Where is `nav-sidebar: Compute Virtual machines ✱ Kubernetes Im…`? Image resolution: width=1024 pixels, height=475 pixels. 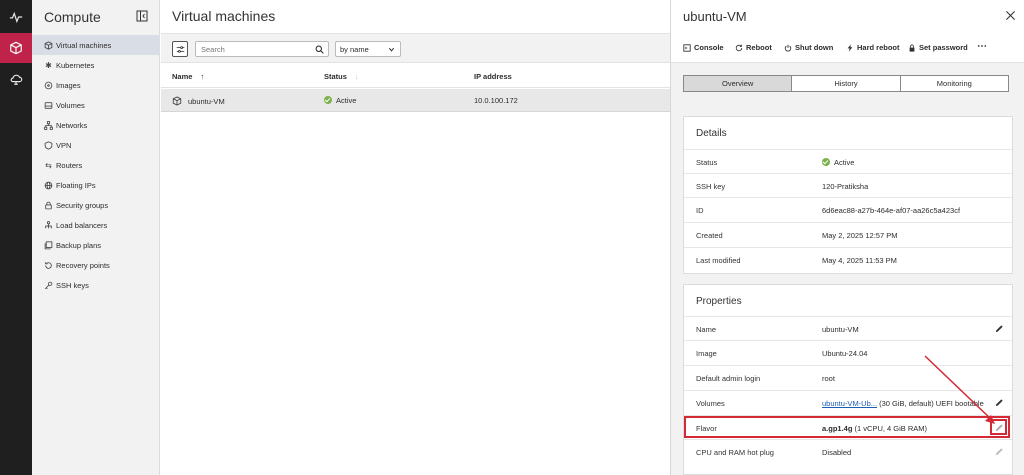
nav-sidebar: Compute Virtual machines ✱ Kubernetes Im… is located at coordinates (96, 237).